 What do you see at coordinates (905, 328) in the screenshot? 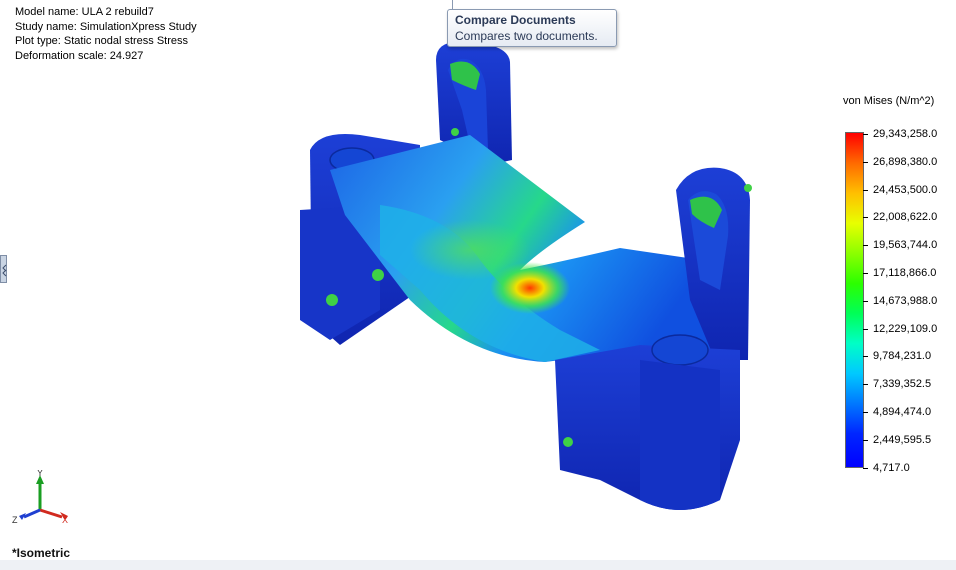
I see `legend-value-label: 12,229,109.0` at bounding box center [905, 328].